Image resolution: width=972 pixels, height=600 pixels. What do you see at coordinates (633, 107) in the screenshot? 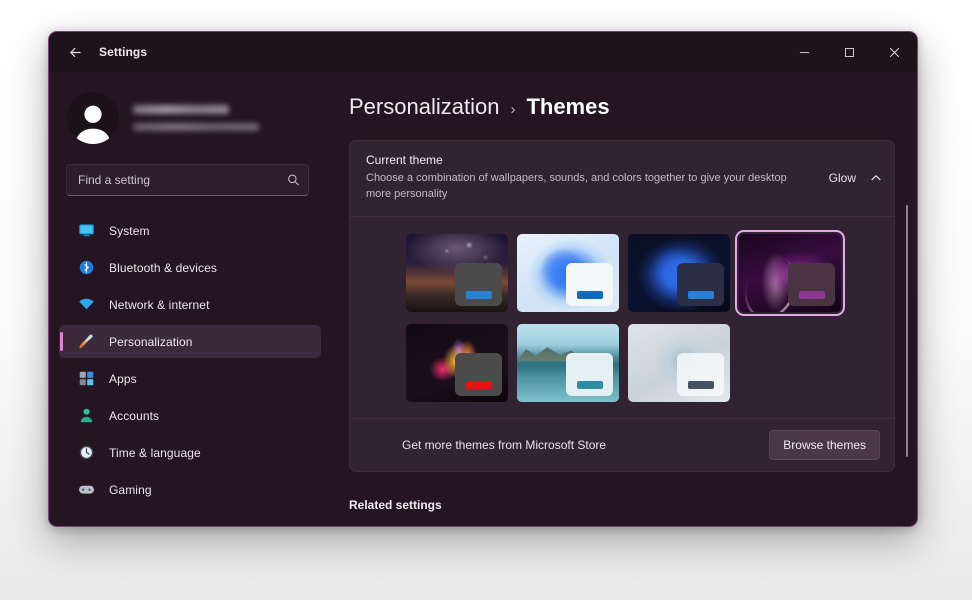
I see `breadcrumb: Personalization › Themes` at bounding box center [633, 107].